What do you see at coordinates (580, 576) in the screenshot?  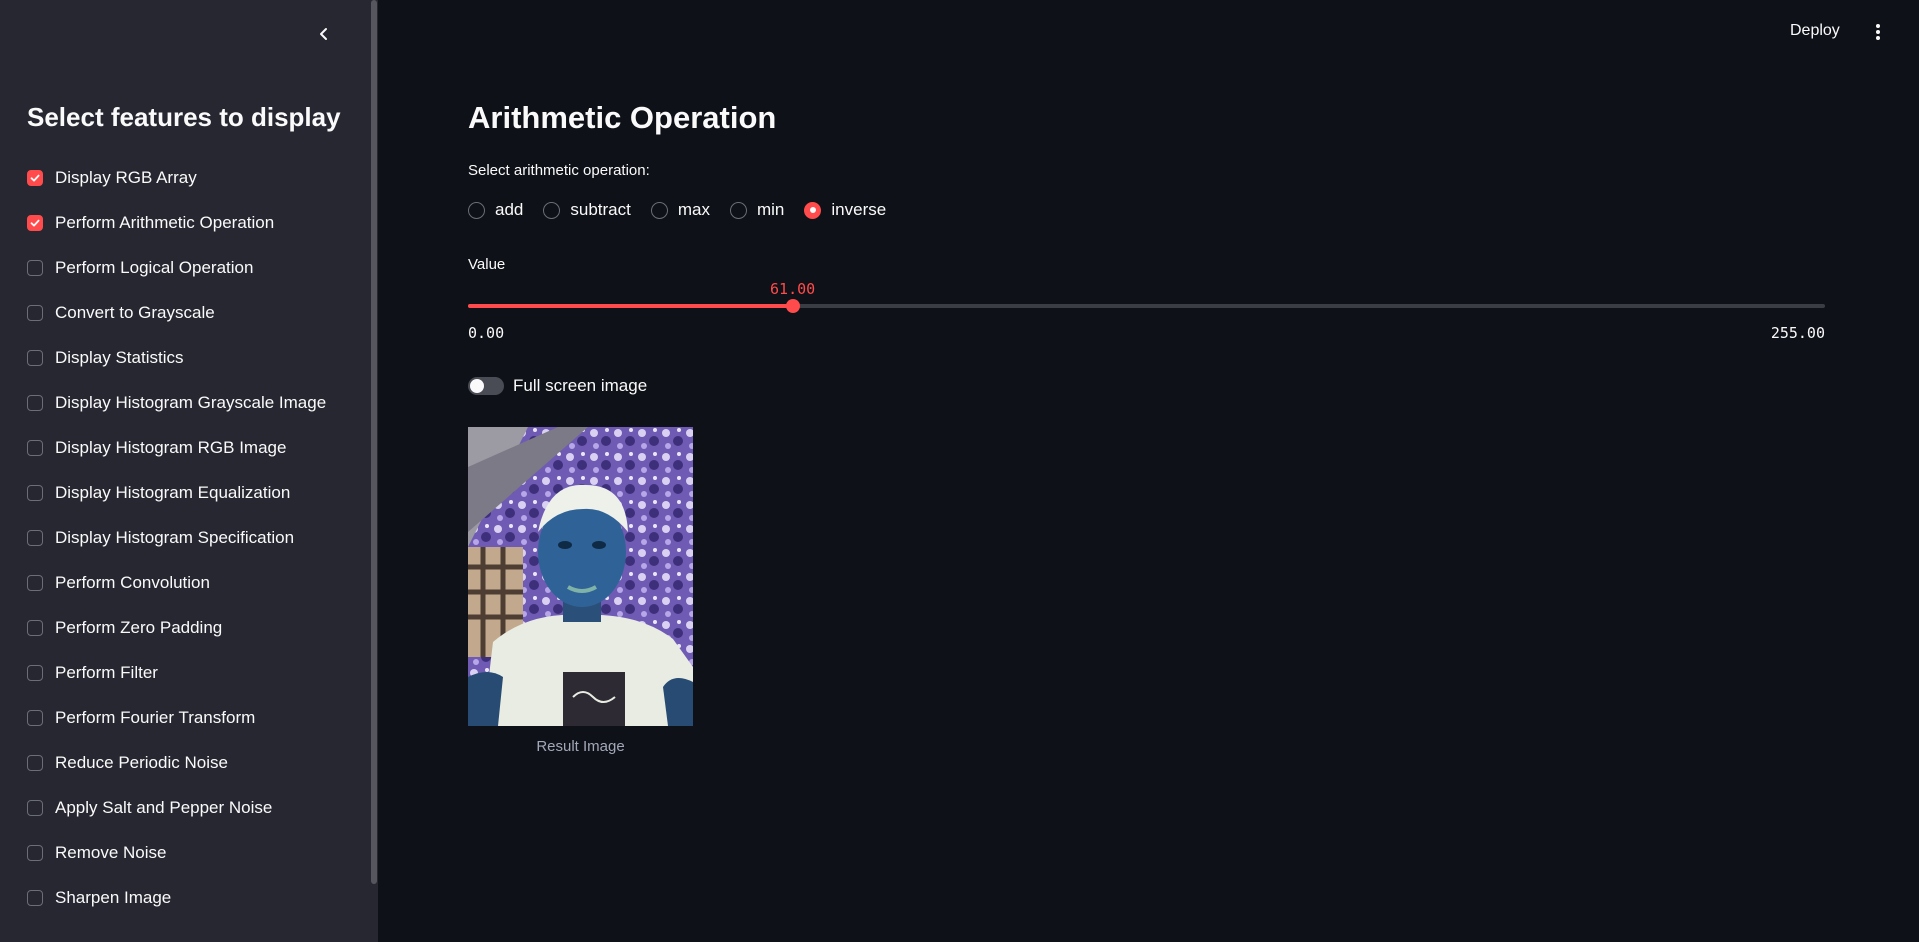 I see `result-image` at bounding box center [580, 576].